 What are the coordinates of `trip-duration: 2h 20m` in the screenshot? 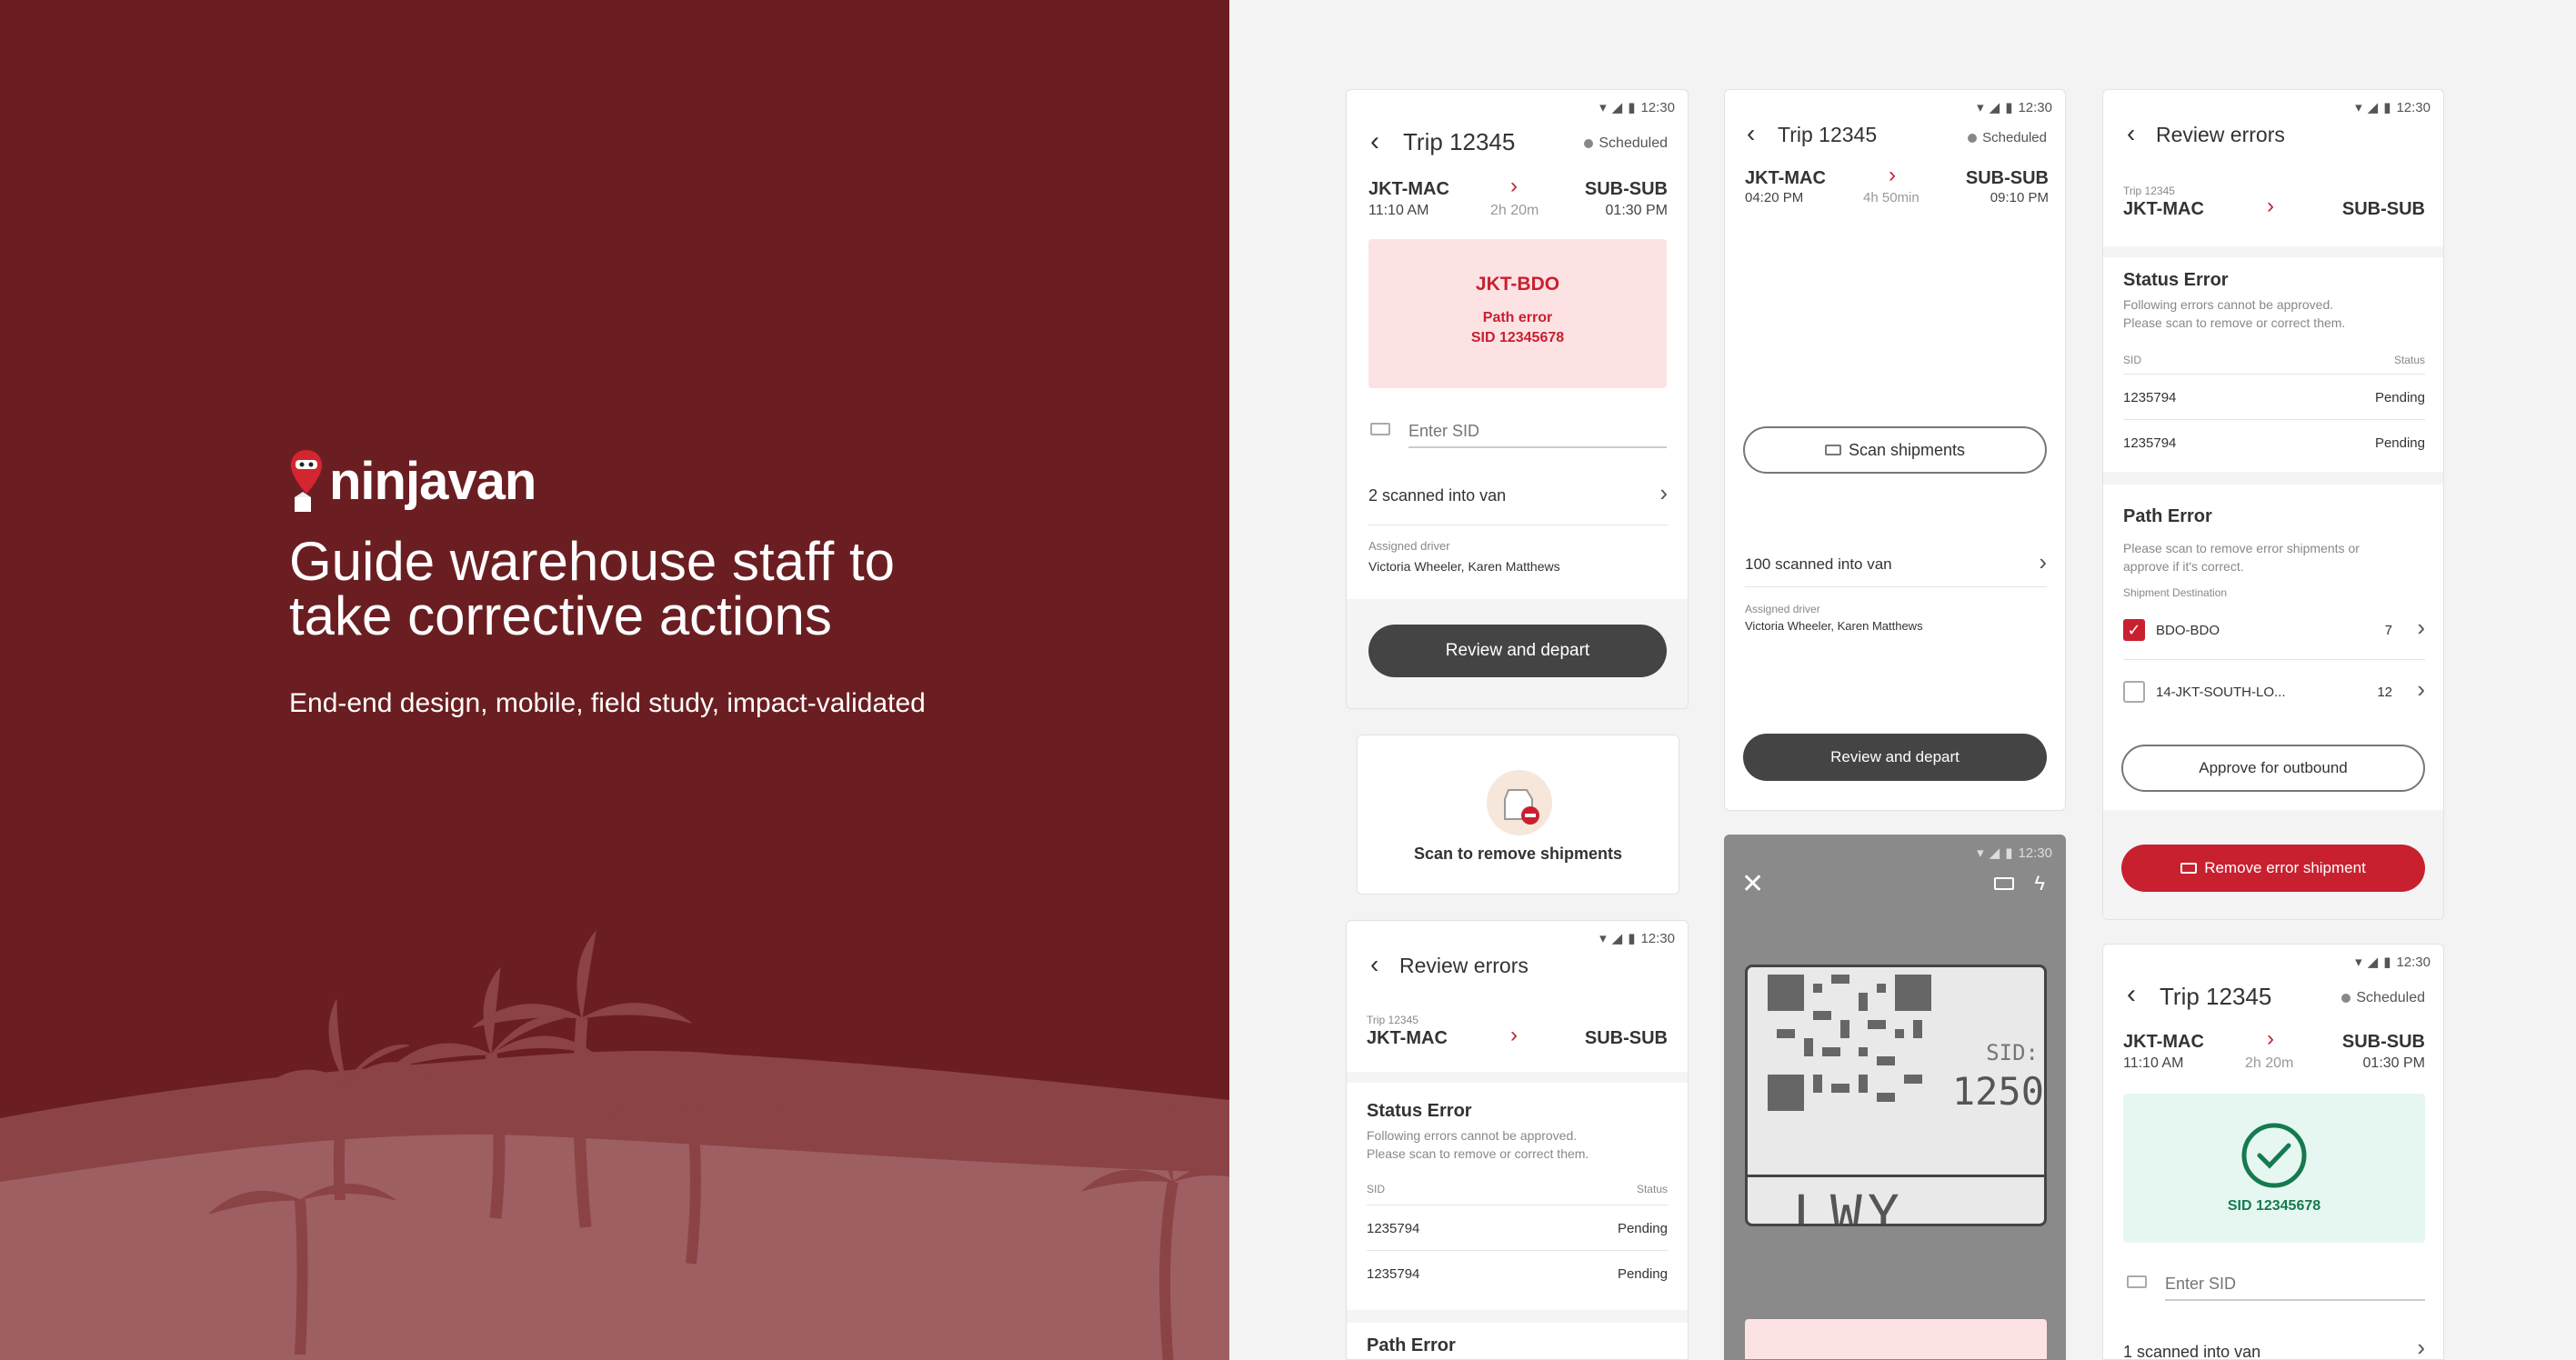 It's located at (1514, 210).